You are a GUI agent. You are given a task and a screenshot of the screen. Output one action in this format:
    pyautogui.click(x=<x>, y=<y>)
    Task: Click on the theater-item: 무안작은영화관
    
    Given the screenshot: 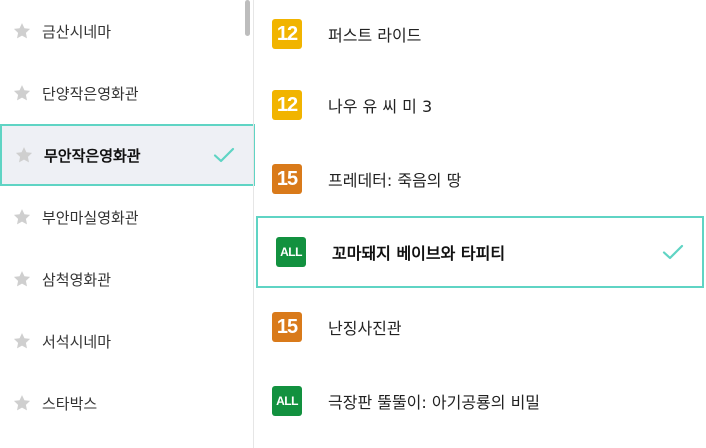 What is the action you would take?
    pyautogui.click(x=127, y=155)
    